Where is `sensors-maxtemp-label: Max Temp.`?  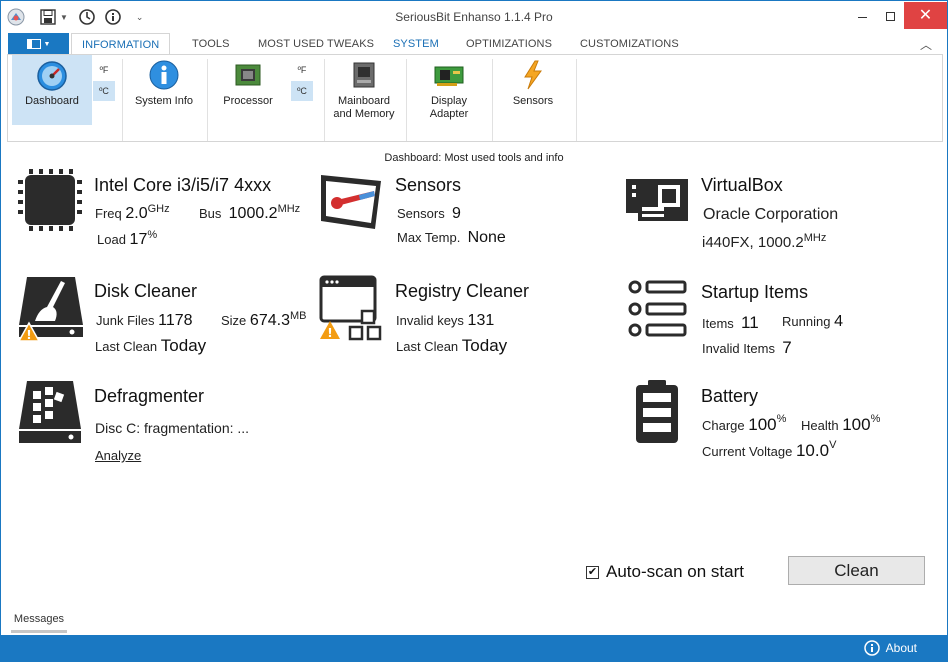
sensors-maxtemp-label: Max Temp. is located at coordinates (429, 237).